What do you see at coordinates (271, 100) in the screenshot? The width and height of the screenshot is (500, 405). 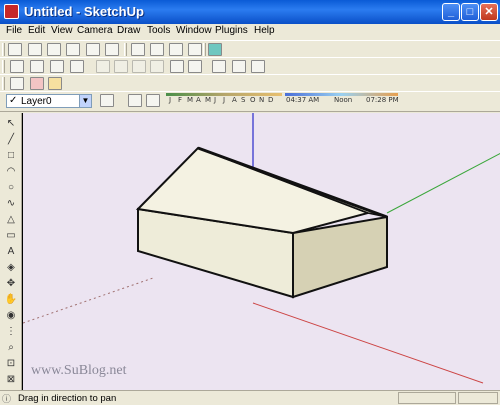 I see `month-label: D` at bounding box center [271, 100].